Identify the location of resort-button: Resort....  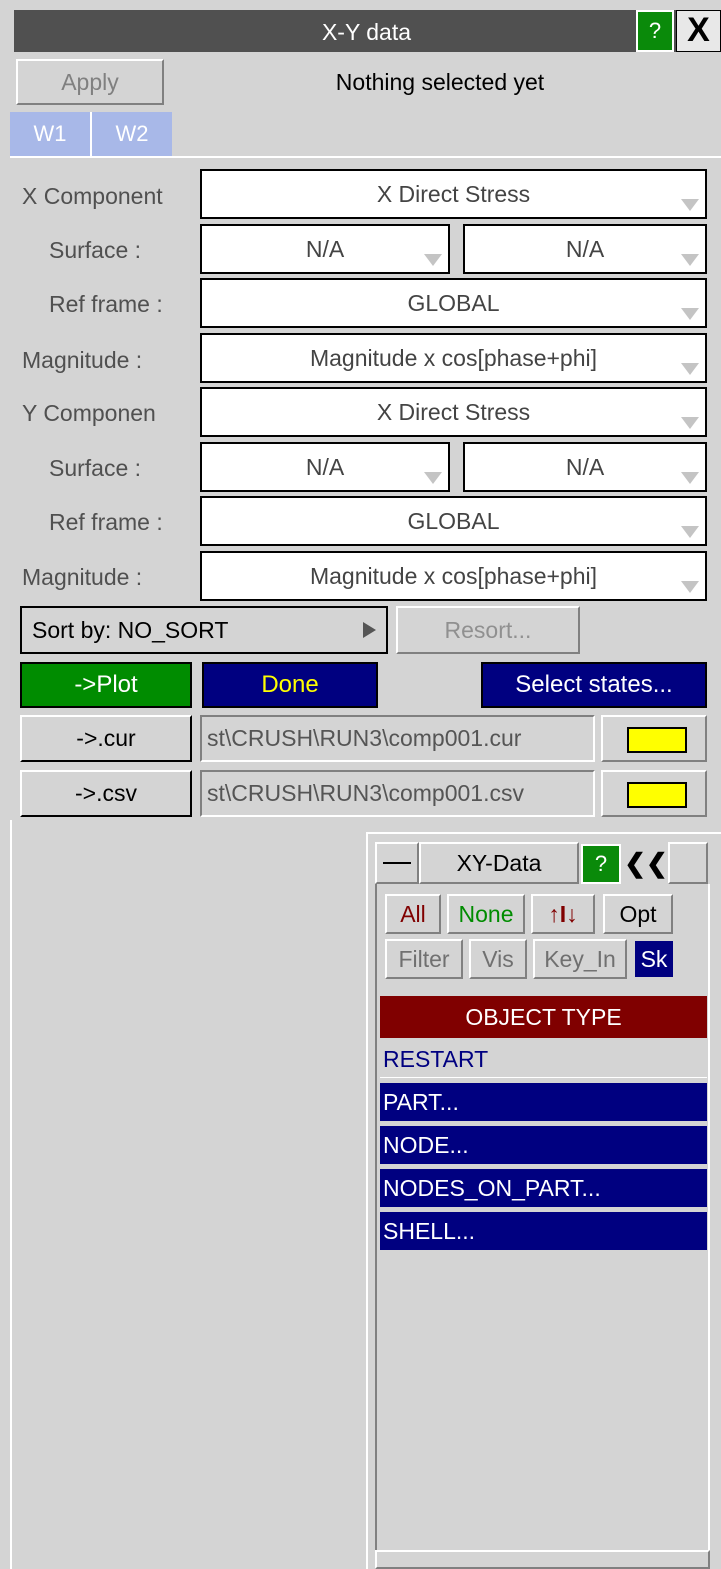
(488, 630).